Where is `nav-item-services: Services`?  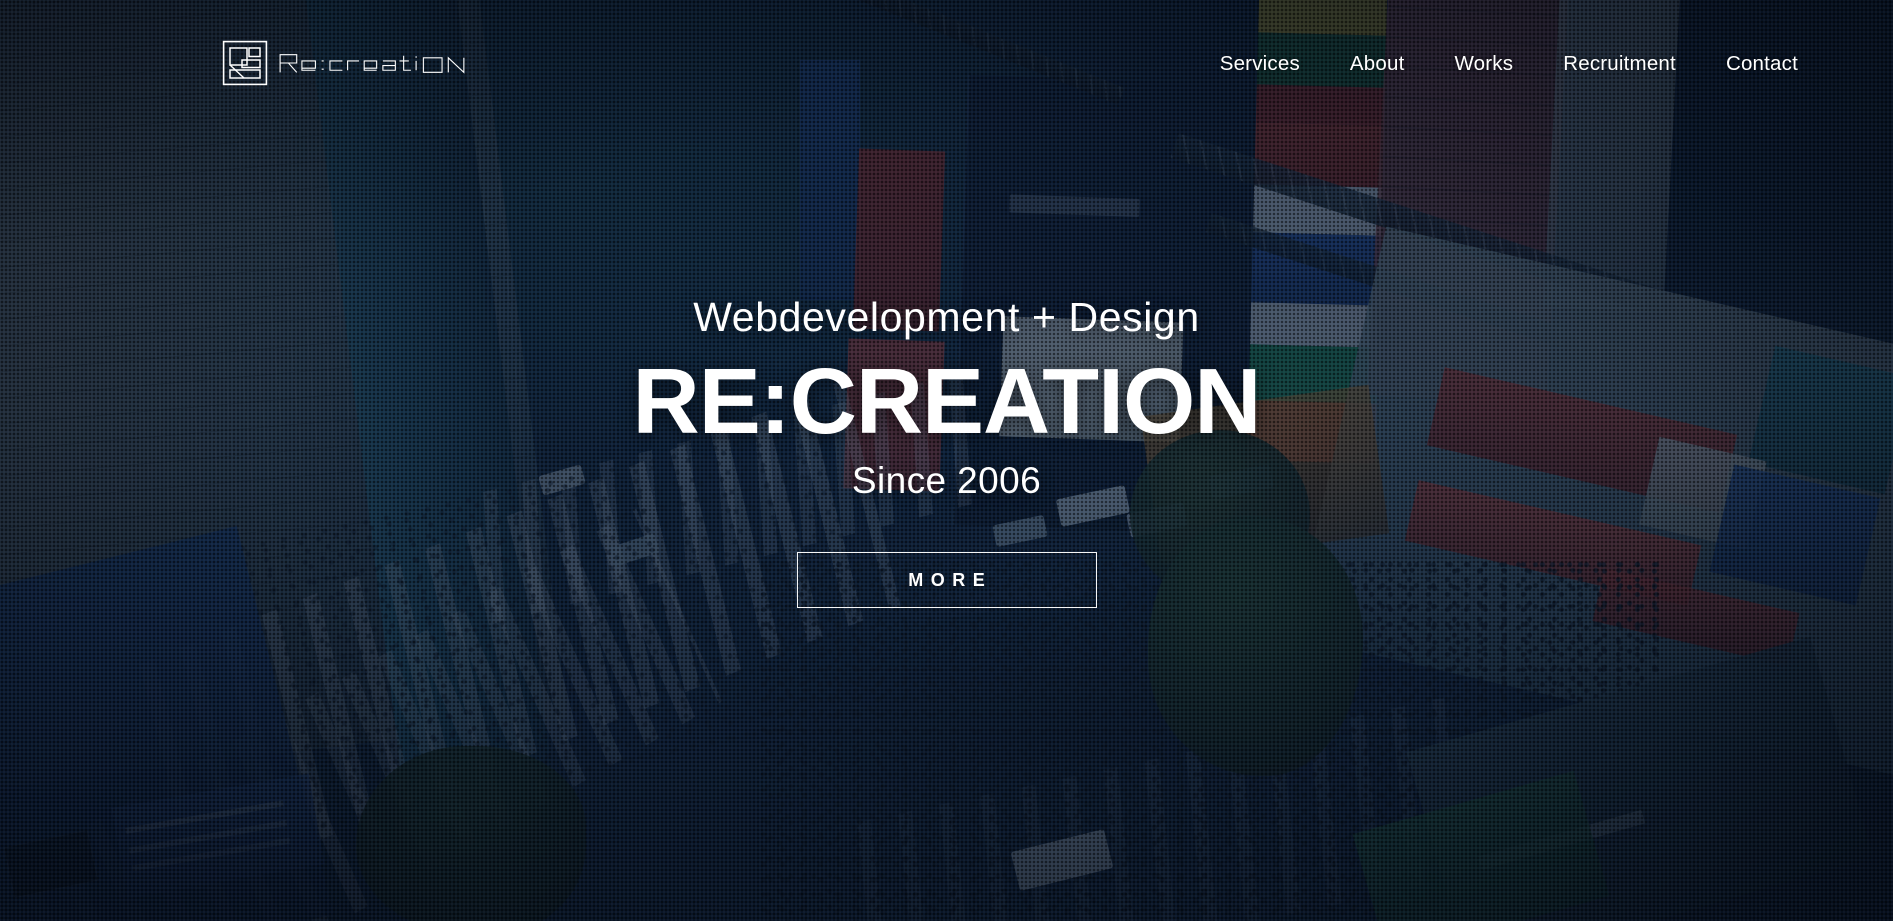
nav-item-services: Services is located at coordinates (1260, 64).